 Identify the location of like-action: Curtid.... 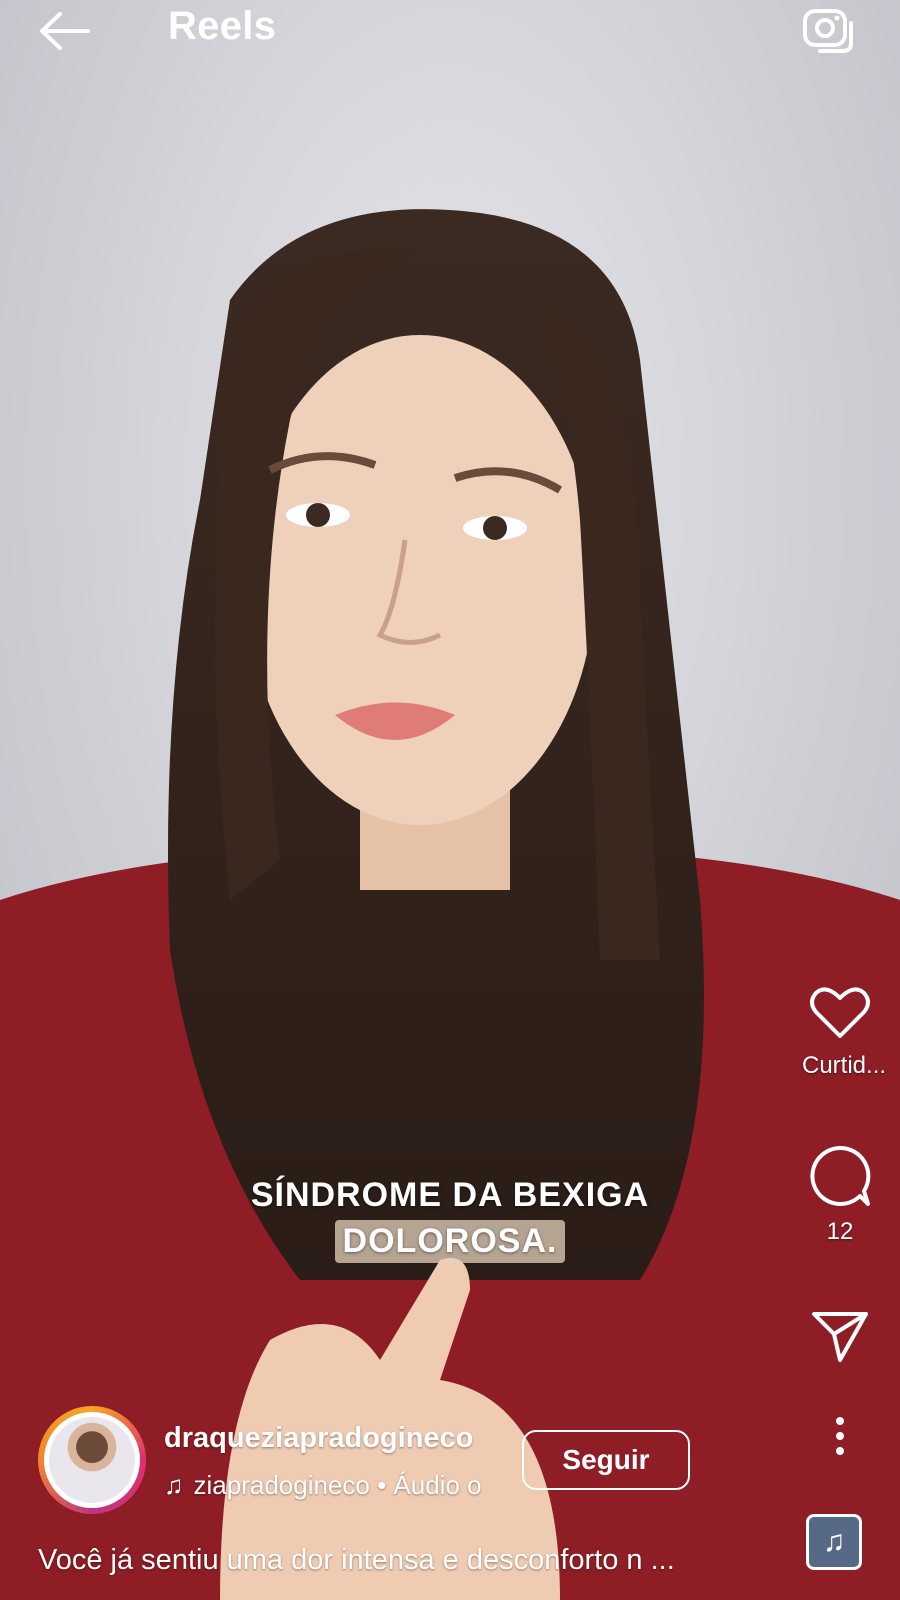
(844, 1032).